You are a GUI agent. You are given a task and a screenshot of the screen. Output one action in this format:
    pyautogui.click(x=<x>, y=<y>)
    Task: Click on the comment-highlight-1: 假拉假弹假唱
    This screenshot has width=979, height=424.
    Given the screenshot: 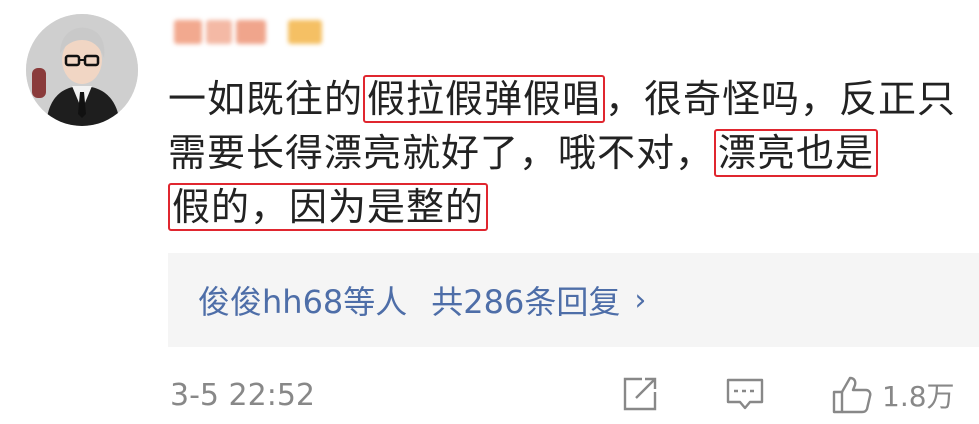 What is the action you would take?
    pyautogui.click(x=484, y=99)
    